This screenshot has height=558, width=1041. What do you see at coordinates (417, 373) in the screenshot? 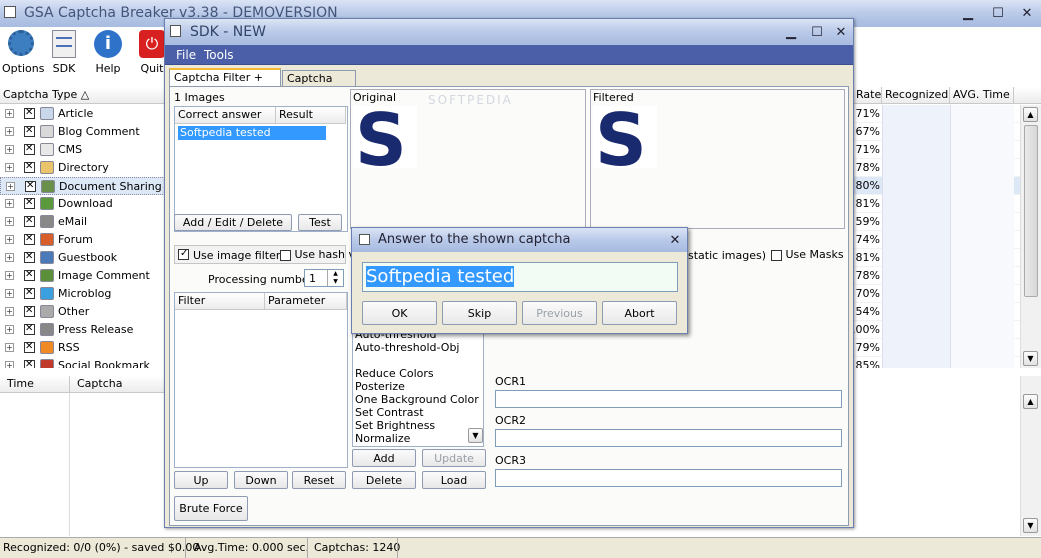
I see `filter-item: Reduce Colors` at bounding box center [417, 373].